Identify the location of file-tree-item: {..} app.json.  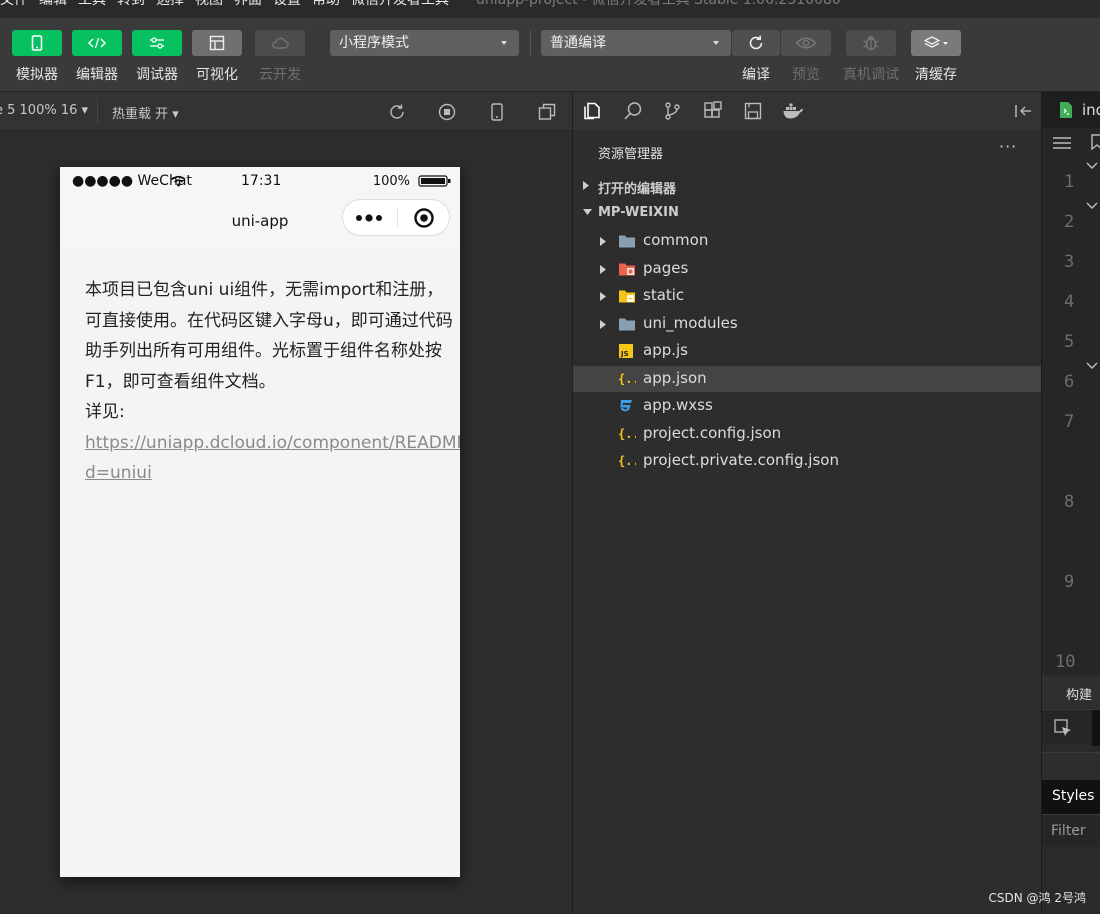
(807, 378).